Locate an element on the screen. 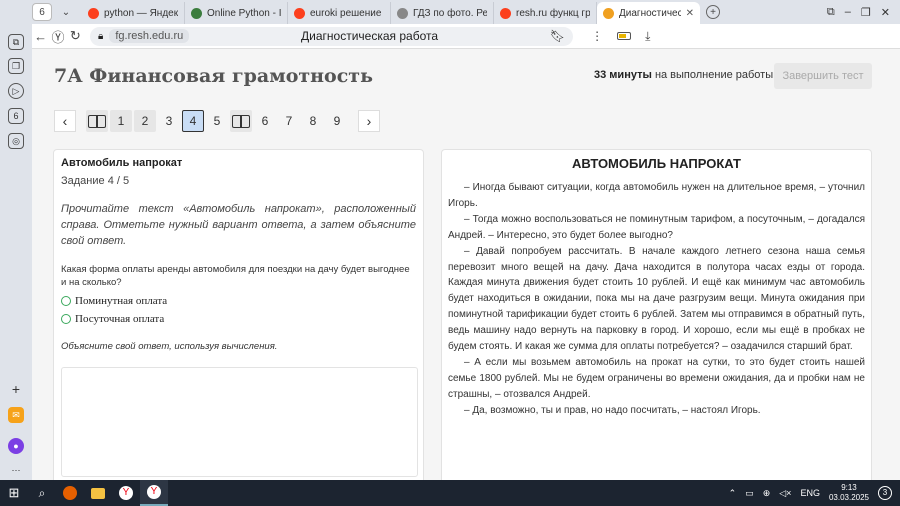 This screenshot has width=900, height=506. clock-time: 9:13 is located at coordinates (849, 487).